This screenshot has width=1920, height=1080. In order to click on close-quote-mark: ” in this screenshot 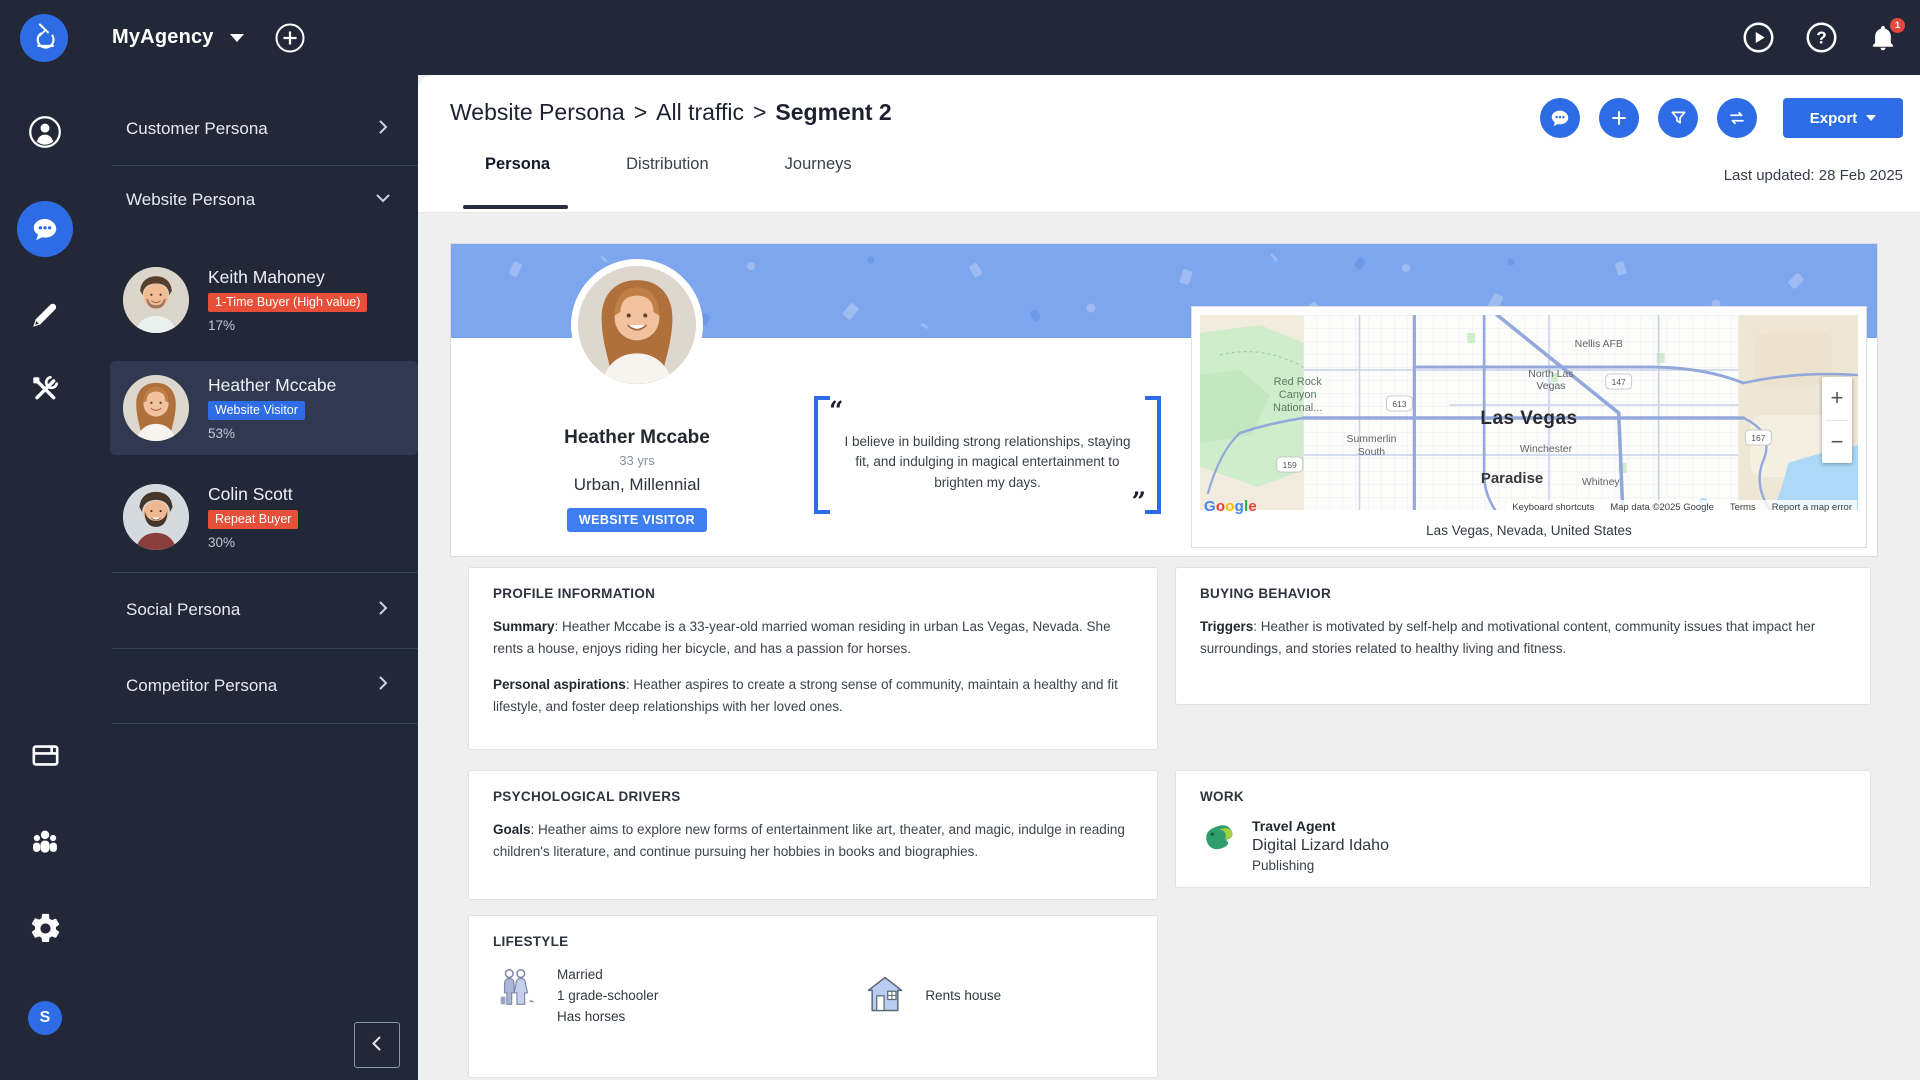, I will do `click(1138, 501)`.